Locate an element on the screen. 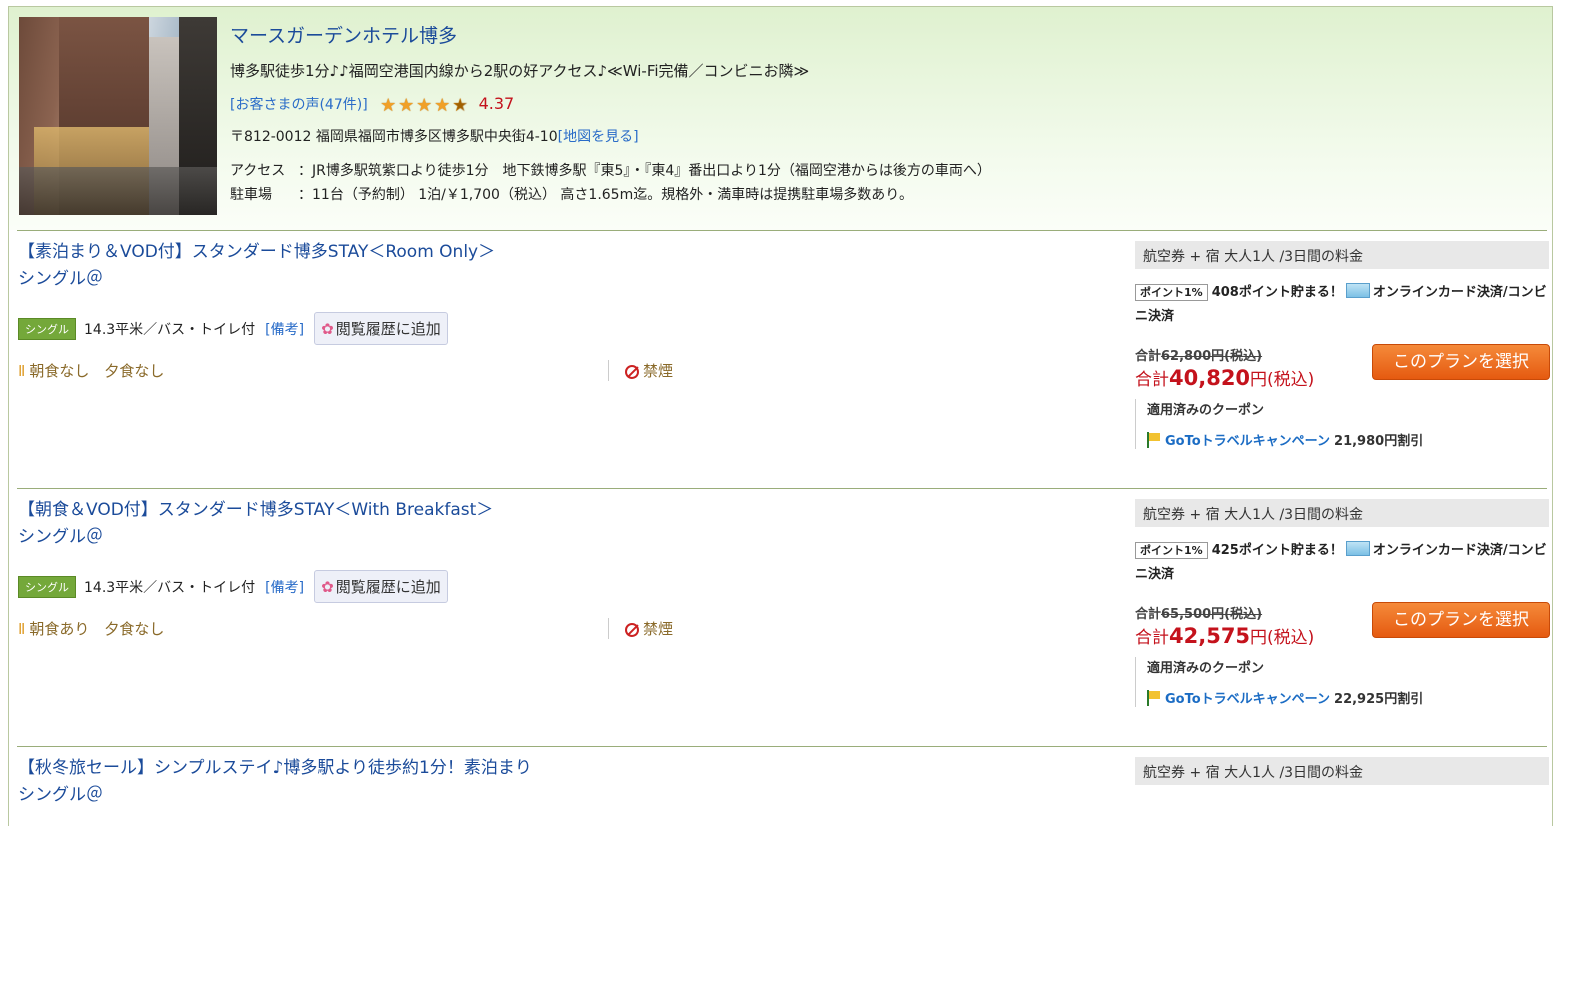  coupon-line: GoToトラベルキャンペーン 21,980円割引 is located at coordinates (1292, 439).